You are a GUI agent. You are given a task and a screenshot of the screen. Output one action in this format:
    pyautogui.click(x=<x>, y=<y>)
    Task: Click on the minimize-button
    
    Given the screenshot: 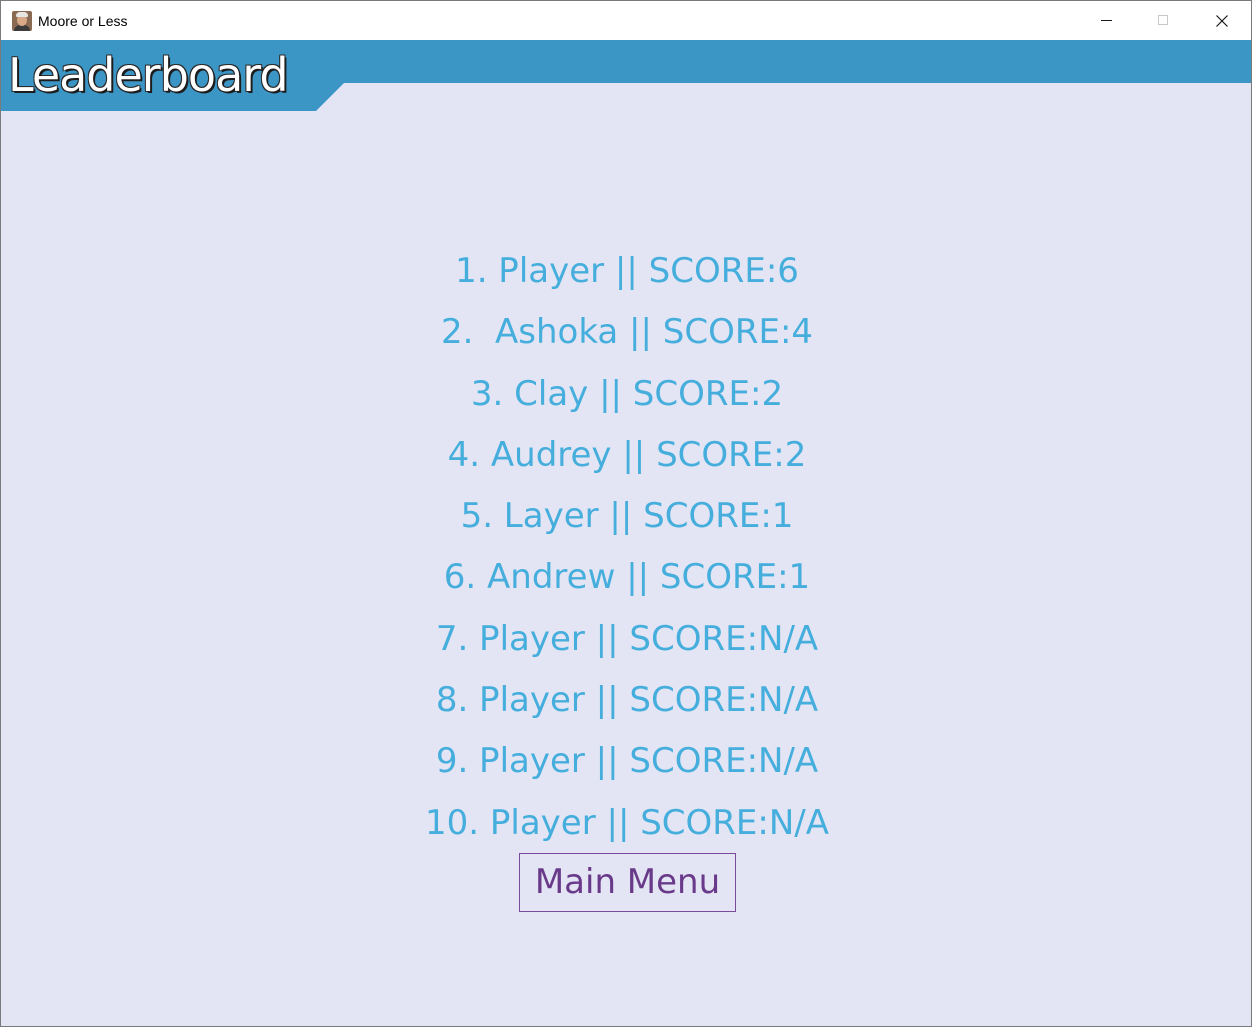 What is the action you would take?
    pyautogui.click(x=1106, y=20)
    